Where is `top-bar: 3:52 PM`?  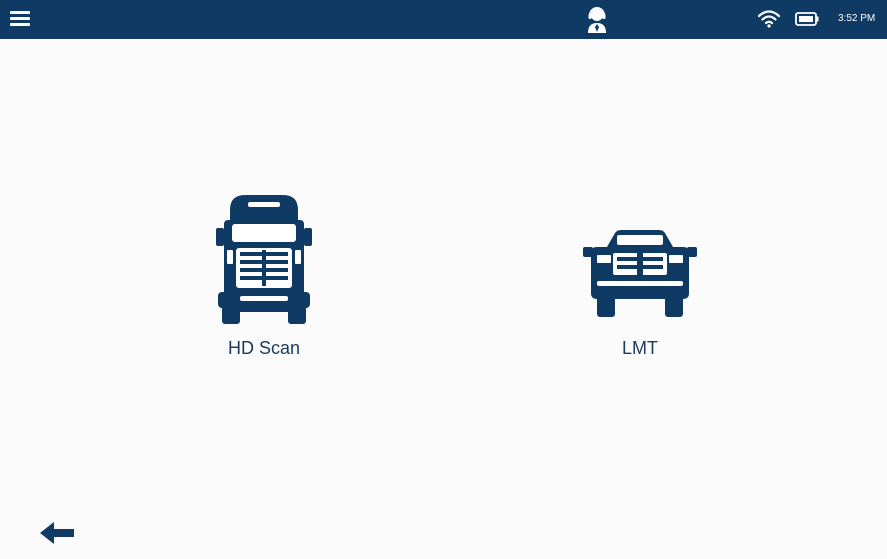
top-bar: 3:52 PM is located at coordinates (443, 19).